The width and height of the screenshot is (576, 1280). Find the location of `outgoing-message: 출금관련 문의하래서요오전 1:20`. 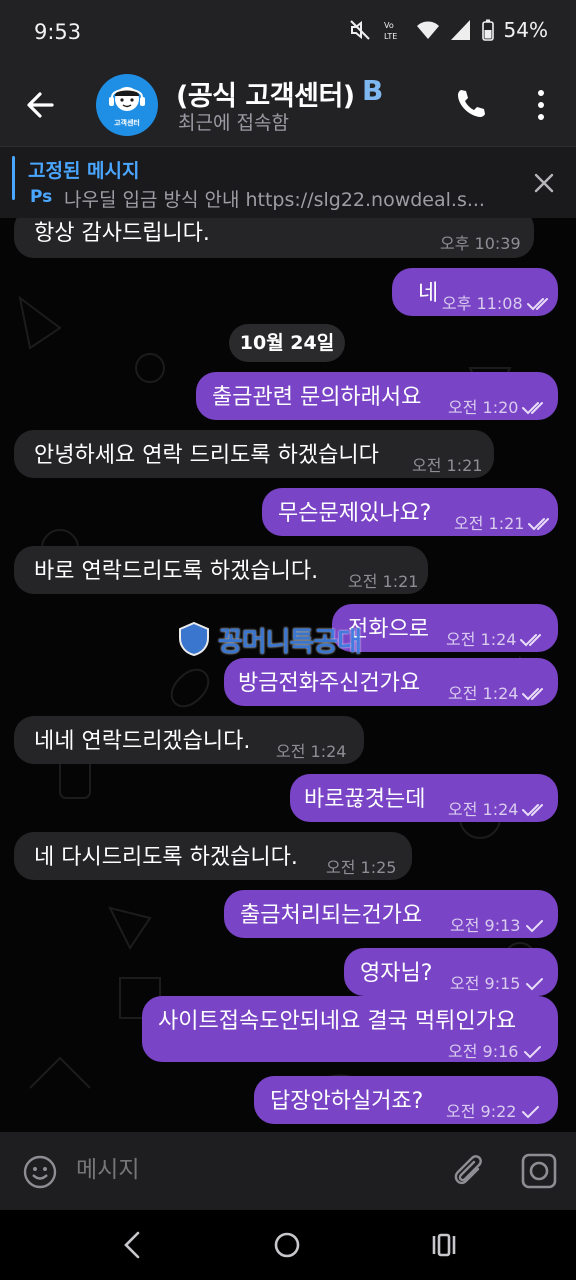

outgoing-message: 출금관련 문의하래서요오전 1:20 is located at coordinates (377, 396).